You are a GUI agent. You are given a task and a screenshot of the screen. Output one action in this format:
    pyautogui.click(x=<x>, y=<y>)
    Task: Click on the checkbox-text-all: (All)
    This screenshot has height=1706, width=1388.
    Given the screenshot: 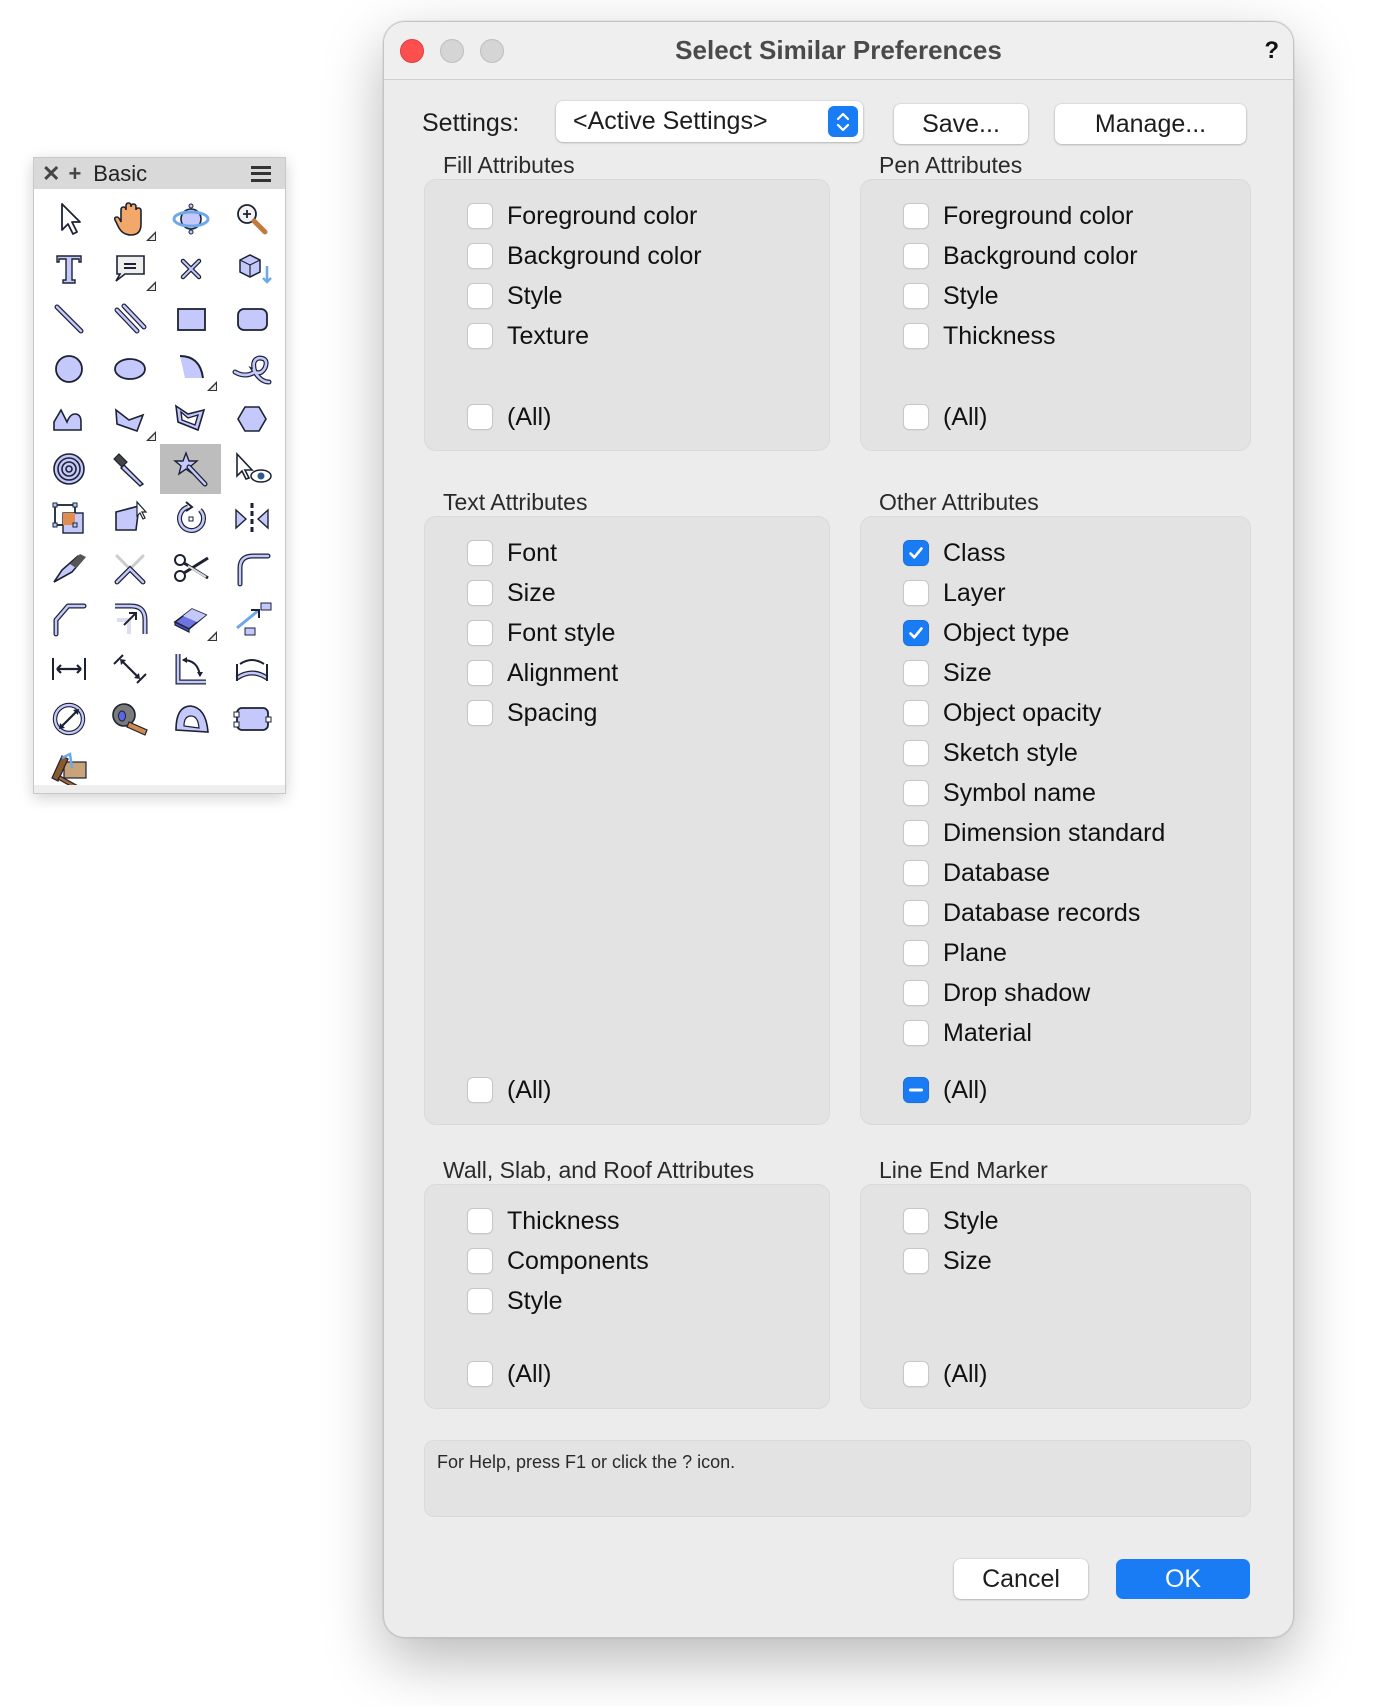 What is the action you would take?
    pyautogui.click(x=509, y=1090)
    